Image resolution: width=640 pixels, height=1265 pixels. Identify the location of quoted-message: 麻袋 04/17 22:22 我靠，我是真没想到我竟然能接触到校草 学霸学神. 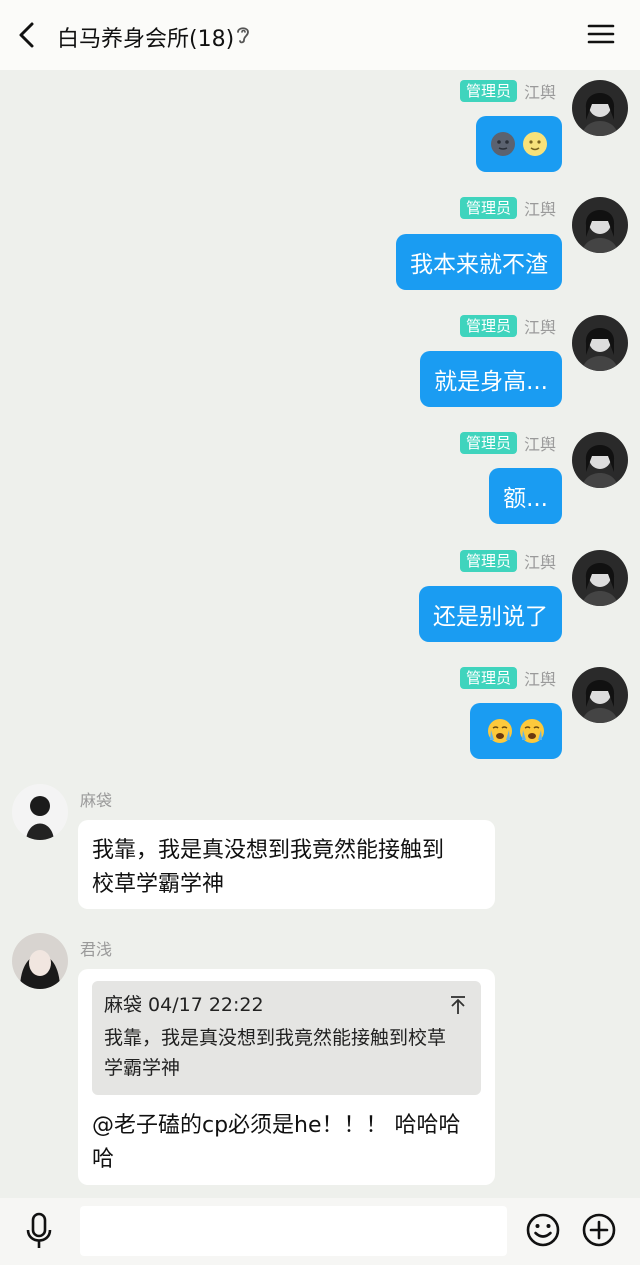
(286, 1038).